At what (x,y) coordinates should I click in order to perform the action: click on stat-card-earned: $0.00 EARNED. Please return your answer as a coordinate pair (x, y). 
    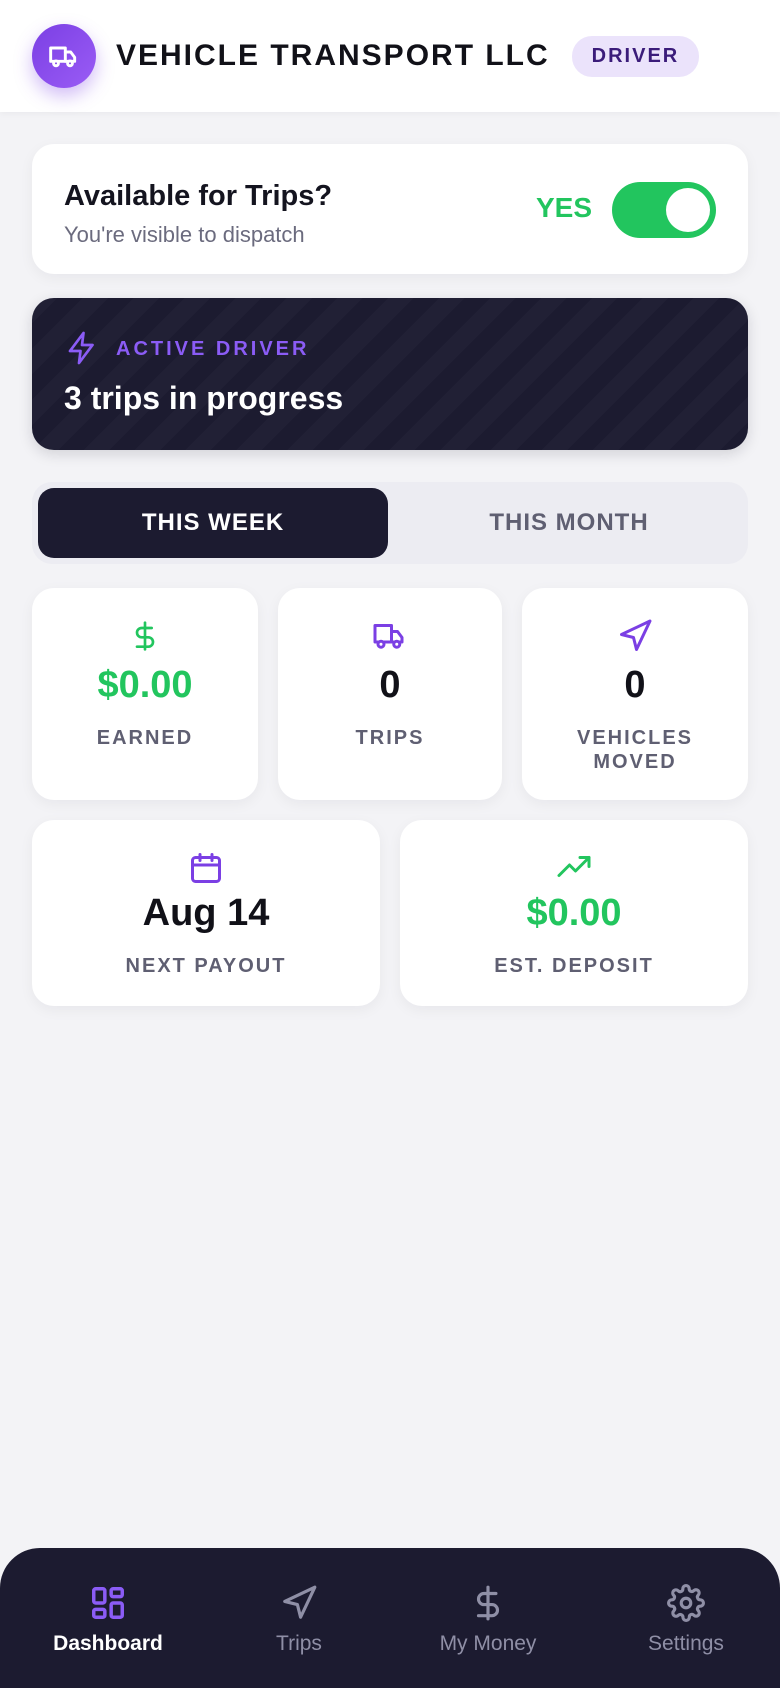
    Looking at the image, I should click on (145, 694).